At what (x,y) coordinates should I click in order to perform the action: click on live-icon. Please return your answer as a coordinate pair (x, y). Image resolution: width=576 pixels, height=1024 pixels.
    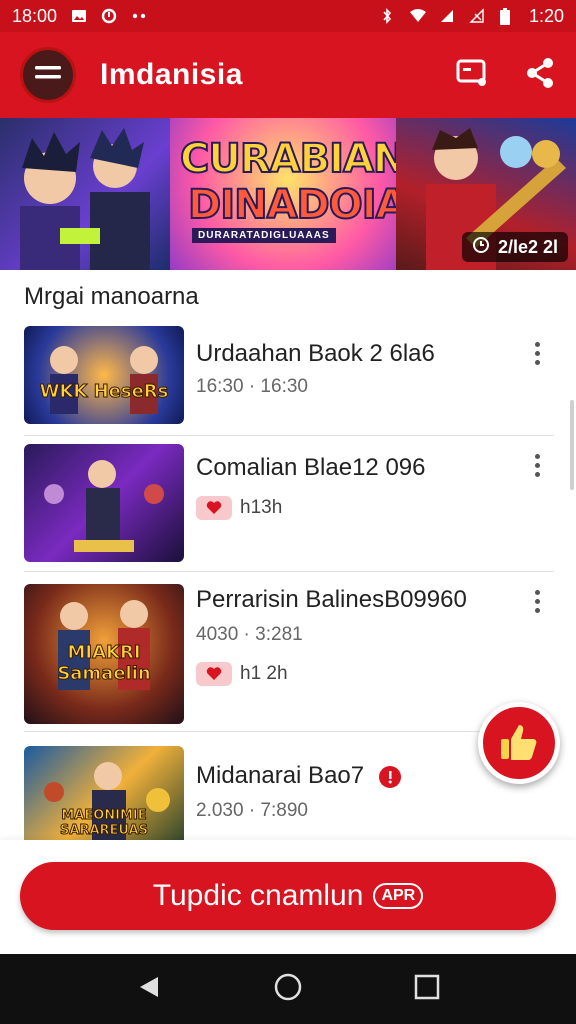
    Looking at the image, I should click on (389, 776).